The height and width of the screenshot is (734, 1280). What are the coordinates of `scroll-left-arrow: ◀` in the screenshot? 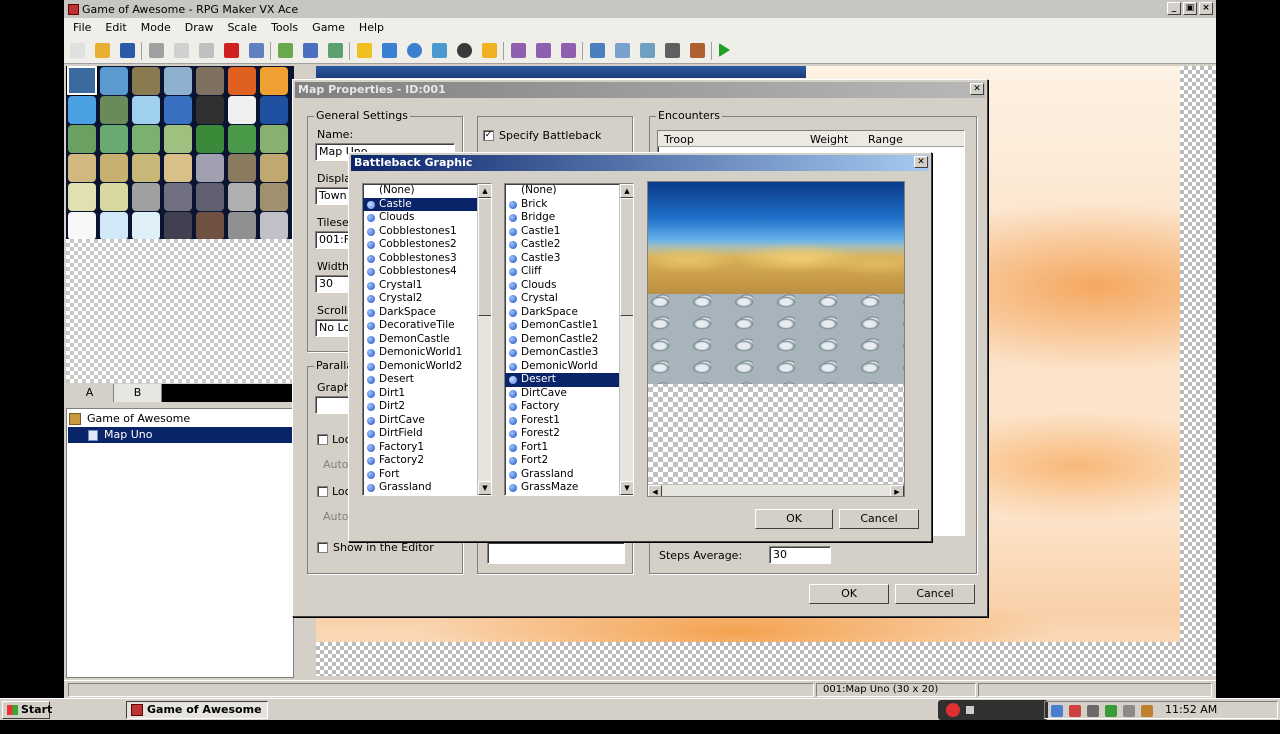 It's located at (655, 490).